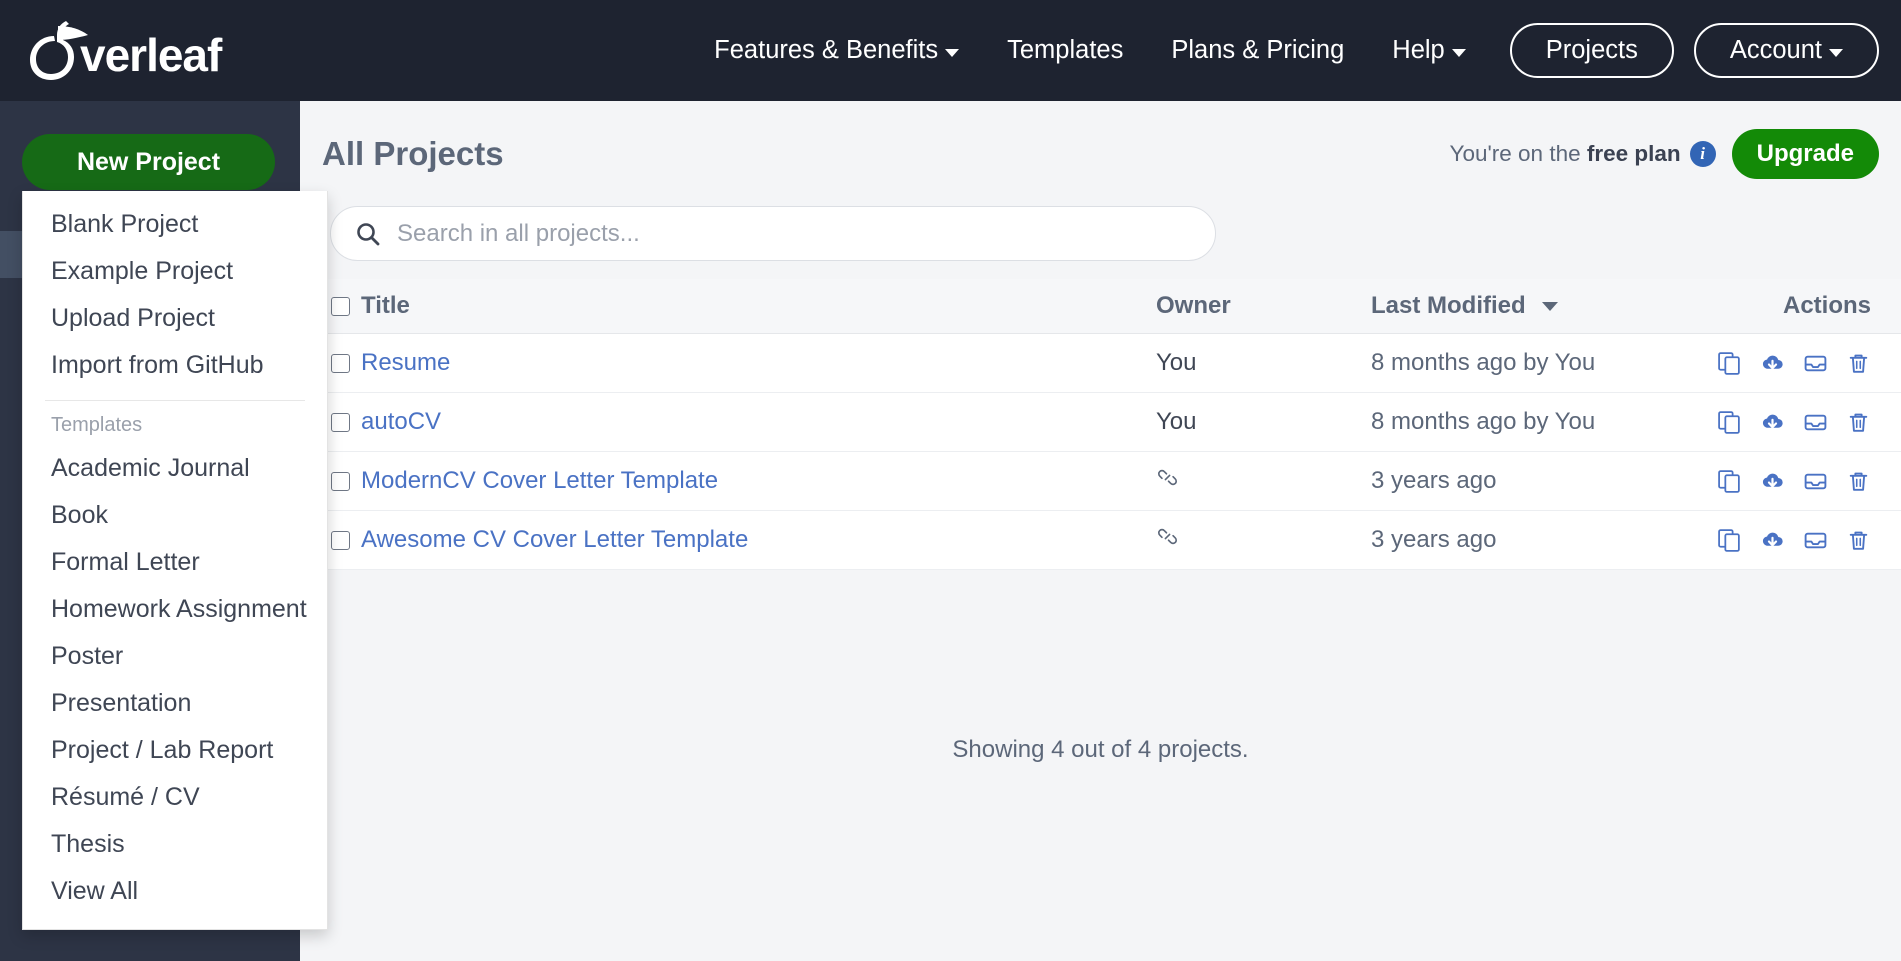 The image size is (1901, 961). Describe the element at coordinates (756, 422) in the screenshot. I see `row-title-cell: autoCV` at that location.